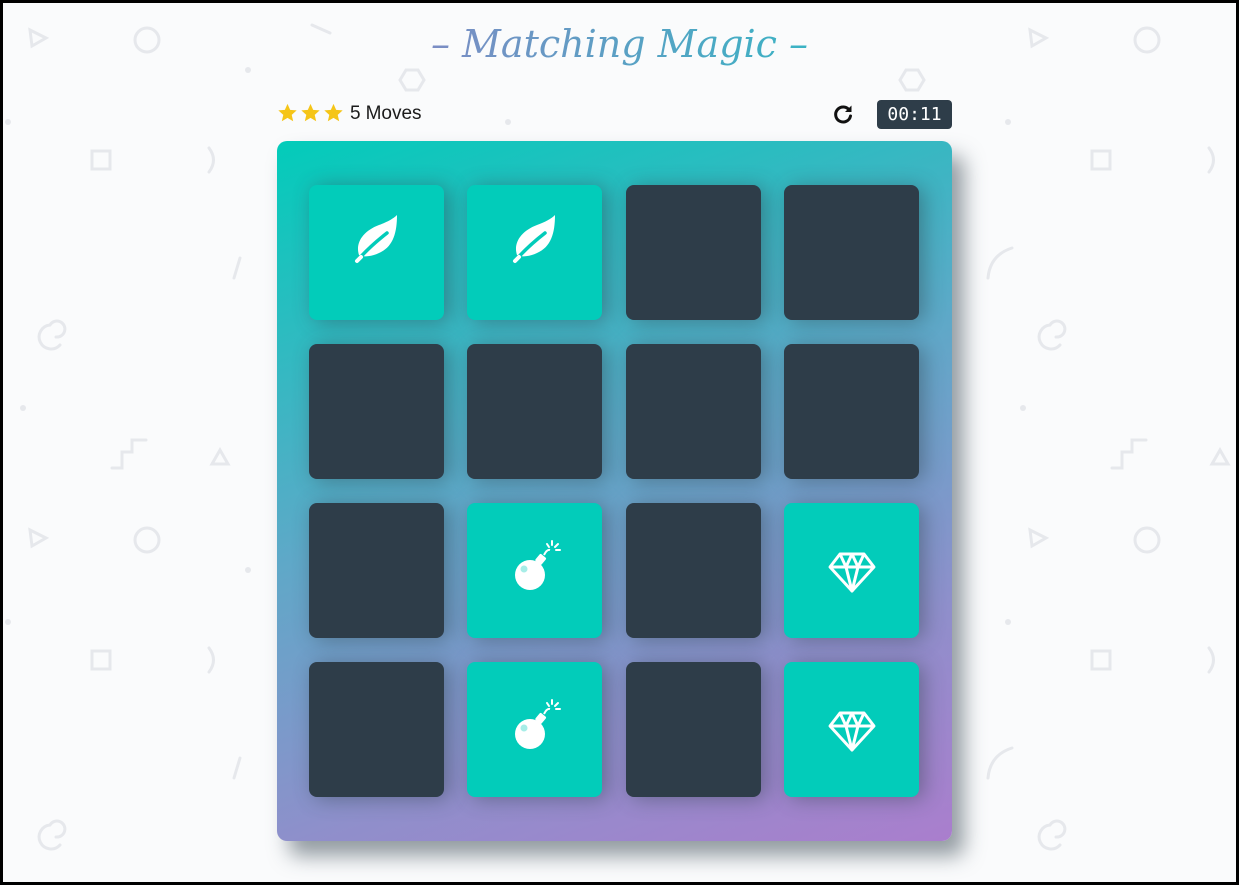 The height and width of the screenshot is (885, 1239). Describe the element at coordinates (619, 44) in the screenshot. I see `game-title: – Matching Magic –` at that location.